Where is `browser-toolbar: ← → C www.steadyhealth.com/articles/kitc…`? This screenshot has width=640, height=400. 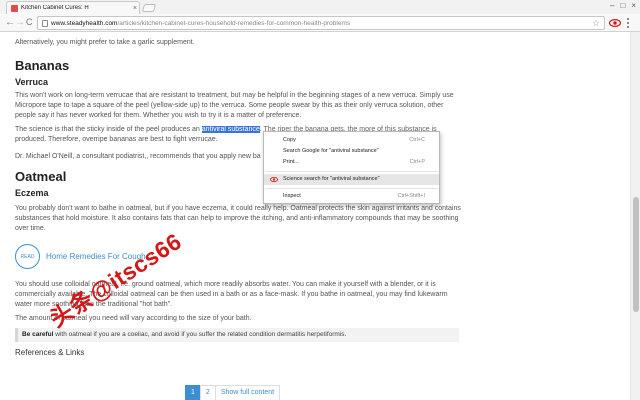 browser-toolbar: ← → C www.steadyhealth.com/articles/kitc… is located at coordinates (320, 23).